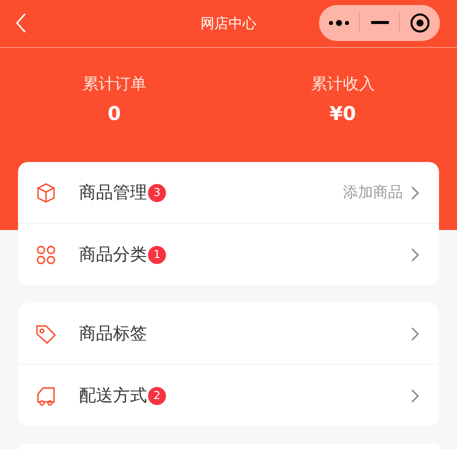  Describe the element at coordinates (342, 84) in the screenshot. I see `stat-label: 累计收入` at that location.